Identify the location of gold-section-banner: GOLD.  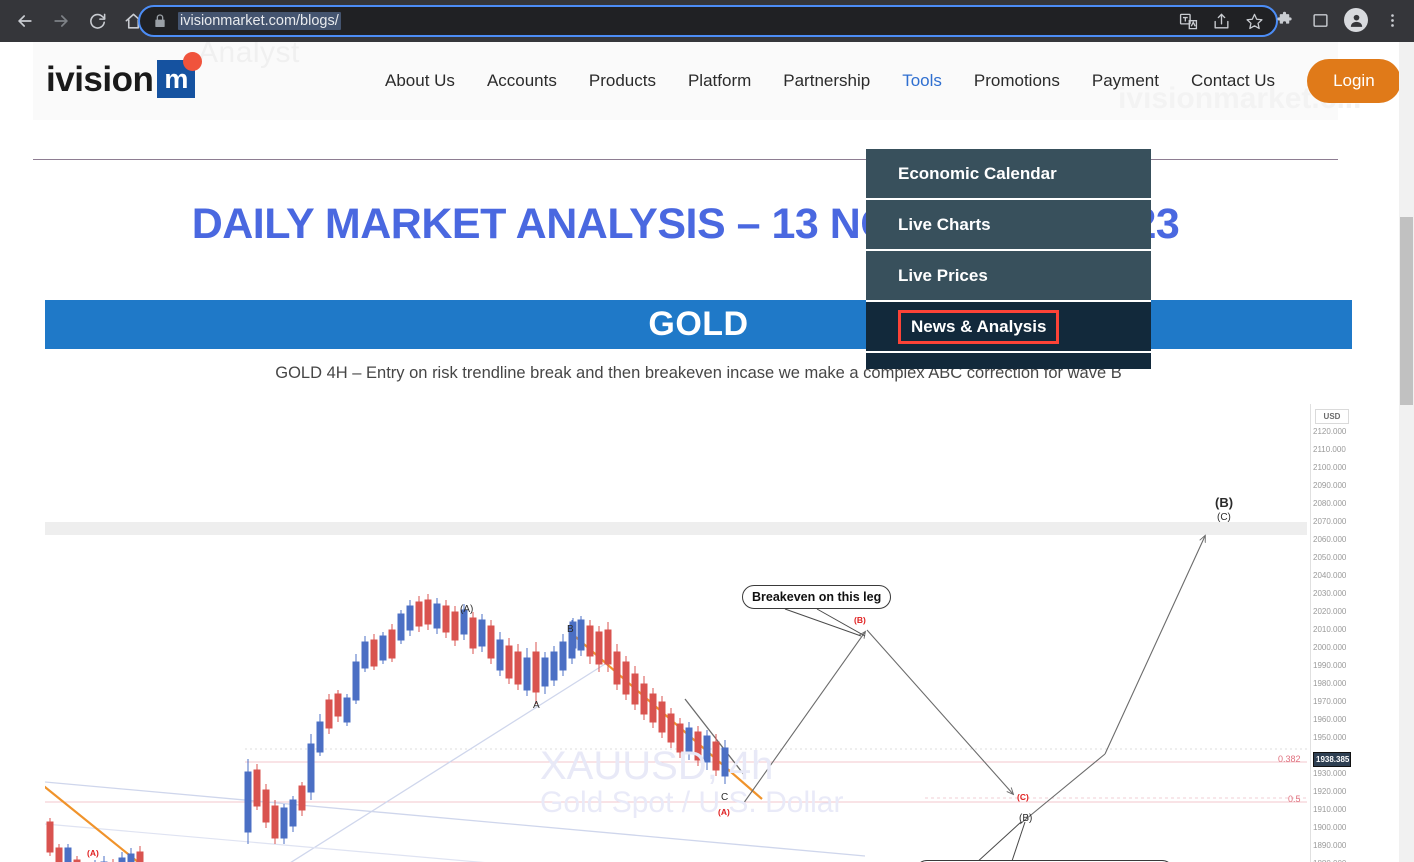
(698, 324).